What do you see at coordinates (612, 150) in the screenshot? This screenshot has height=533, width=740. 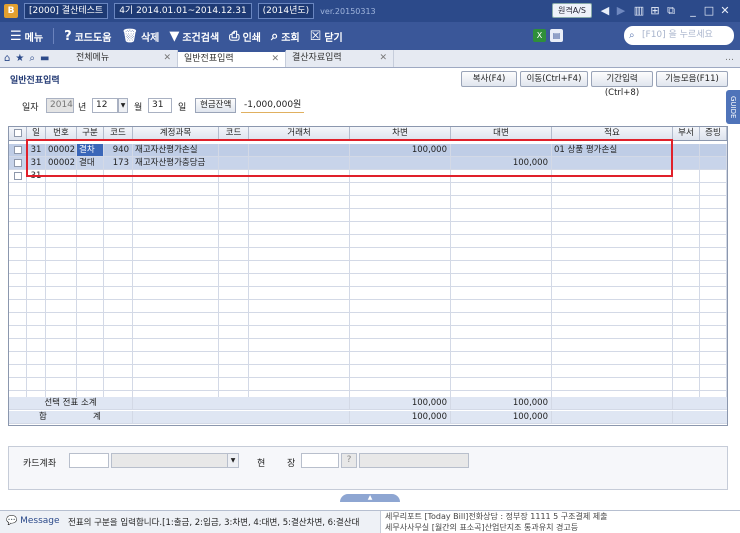 I see `cell-memo: 01 상품 평가손실` at bounding box center [612, 150].